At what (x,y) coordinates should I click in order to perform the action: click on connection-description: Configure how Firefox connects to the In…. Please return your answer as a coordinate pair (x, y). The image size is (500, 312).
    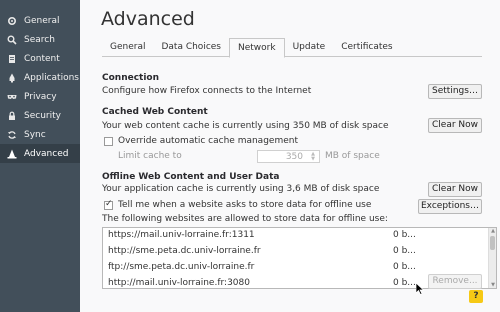
    Looking at the image, I should click on (207, 91).